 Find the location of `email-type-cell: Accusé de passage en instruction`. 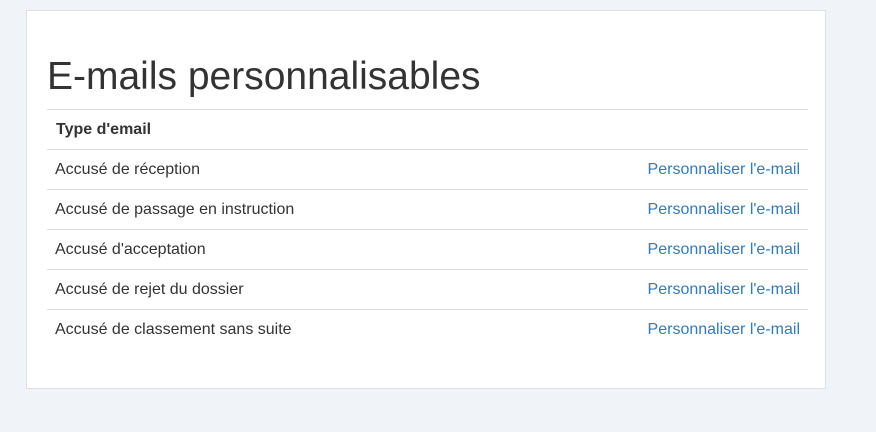

email-type-cell: Accusé de passage en instruction is located at coordinates (276, 209).